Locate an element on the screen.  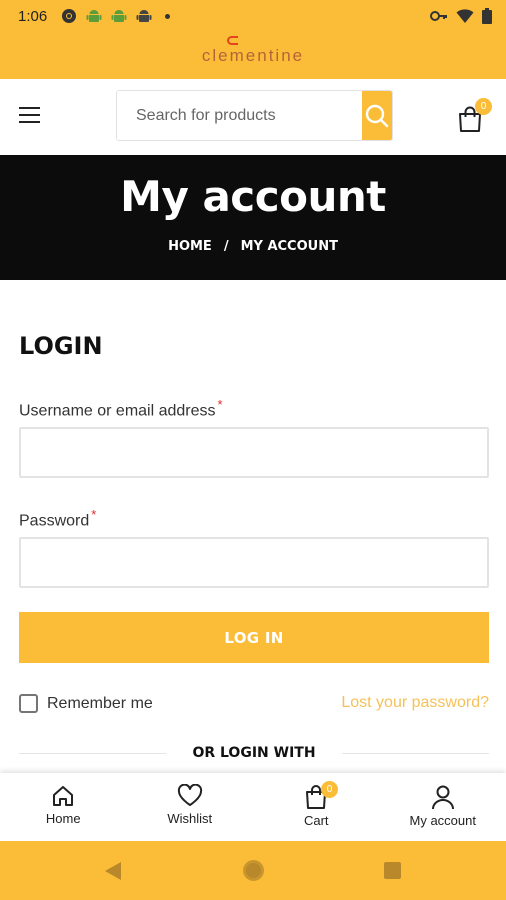
home-icon is located at coordinates (63, 796).